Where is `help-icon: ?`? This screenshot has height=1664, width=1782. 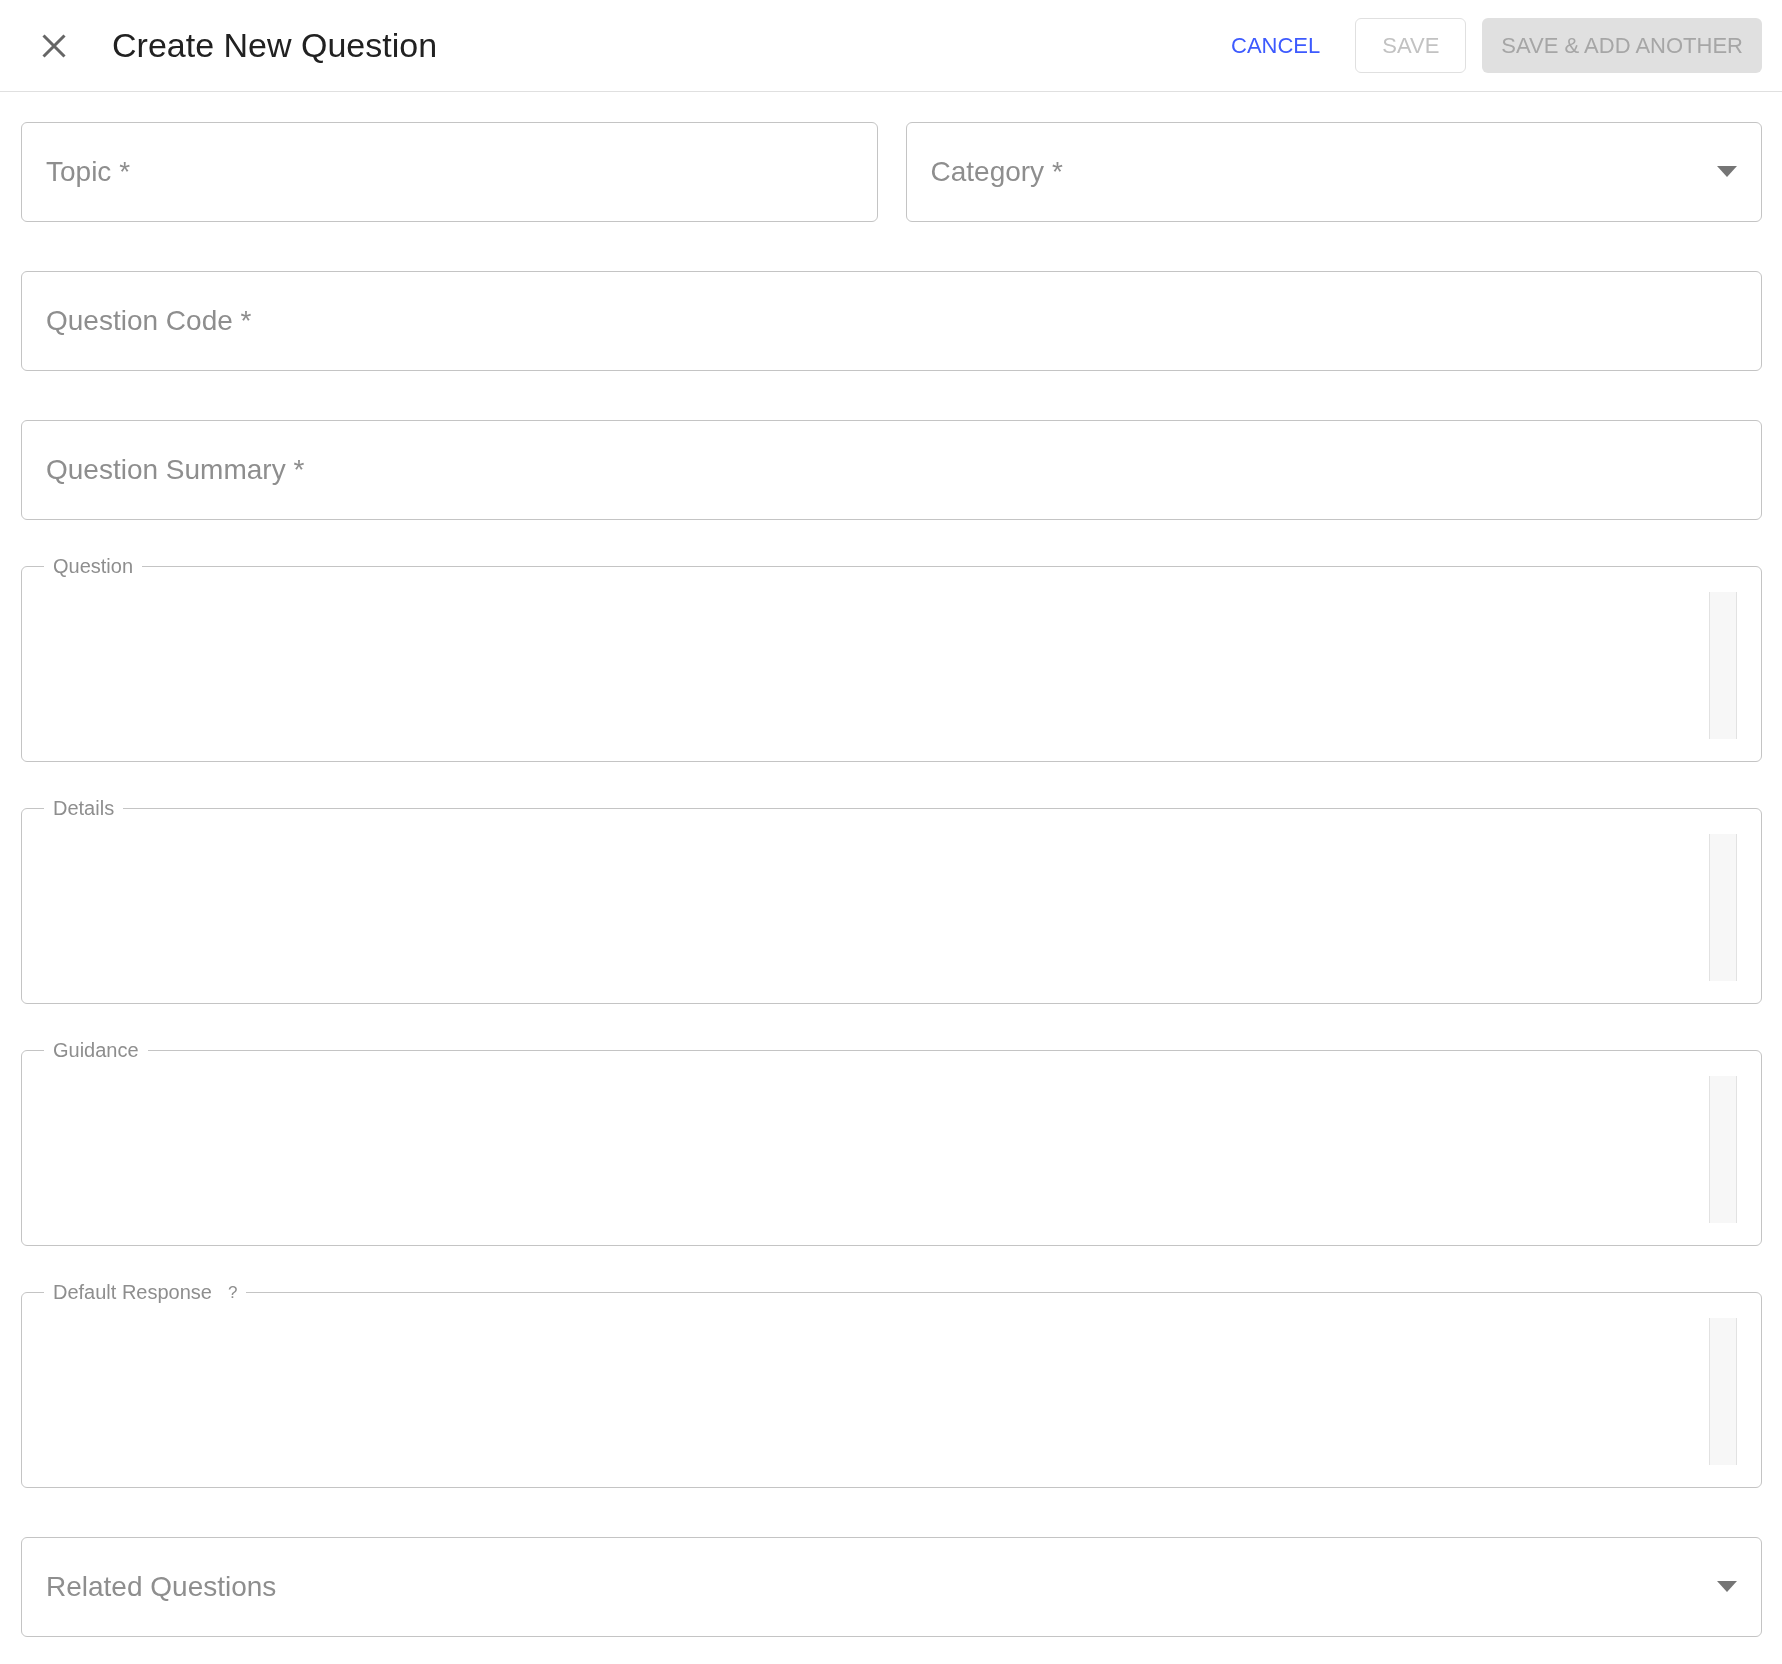 help-icon: ? is located at coordinates (233, 1292).